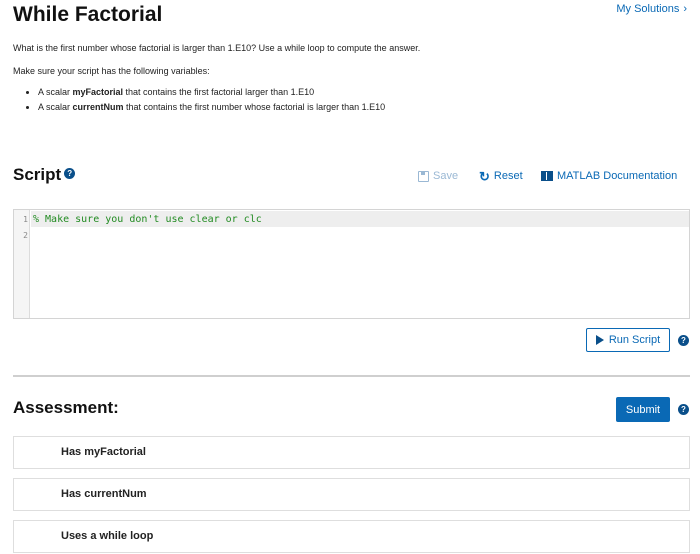 Image resolution: width=700 pixels, height=554 pixels. Describe the element at coordinates (147, 219) in the screenshot. I see `code-line: % Make sure you don't use clear or clc` at that location.